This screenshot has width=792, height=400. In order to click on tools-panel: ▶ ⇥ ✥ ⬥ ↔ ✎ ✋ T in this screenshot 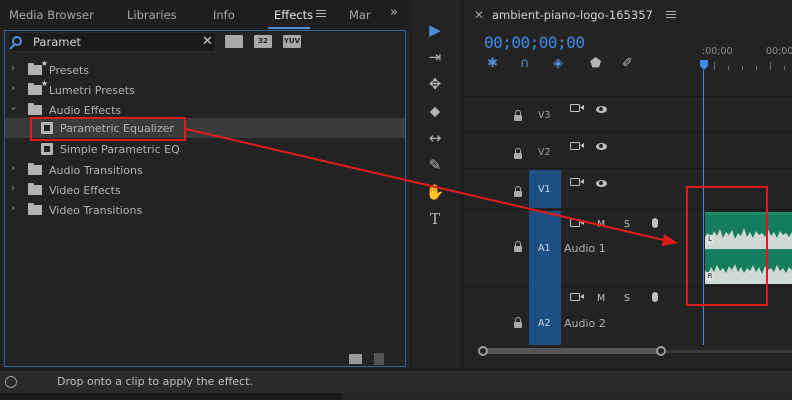, I will do `click(436, 184)`.